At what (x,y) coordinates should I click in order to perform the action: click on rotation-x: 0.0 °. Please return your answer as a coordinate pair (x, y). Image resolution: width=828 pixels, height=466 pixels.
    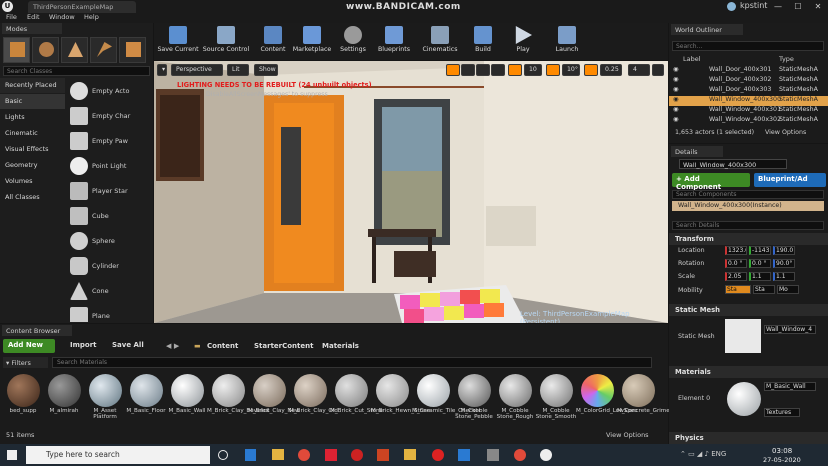
    Looking at the image, I should click on (736, 263).